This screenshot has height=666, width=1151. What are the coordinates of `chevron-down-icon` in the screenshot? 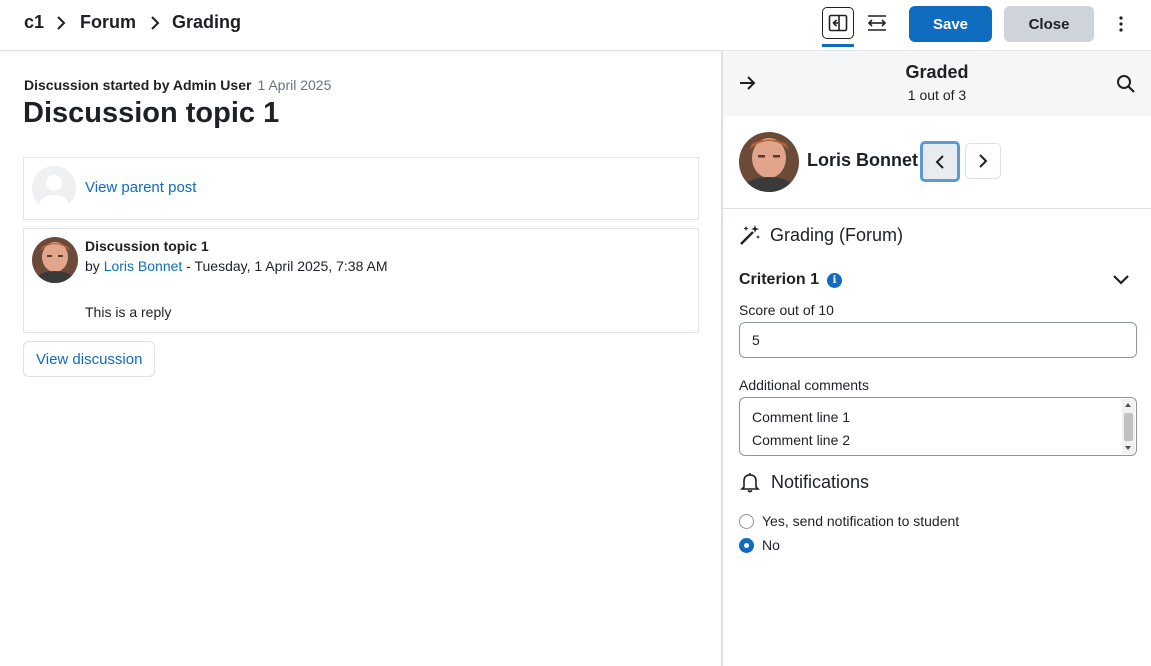 It's located at (1121, 280).